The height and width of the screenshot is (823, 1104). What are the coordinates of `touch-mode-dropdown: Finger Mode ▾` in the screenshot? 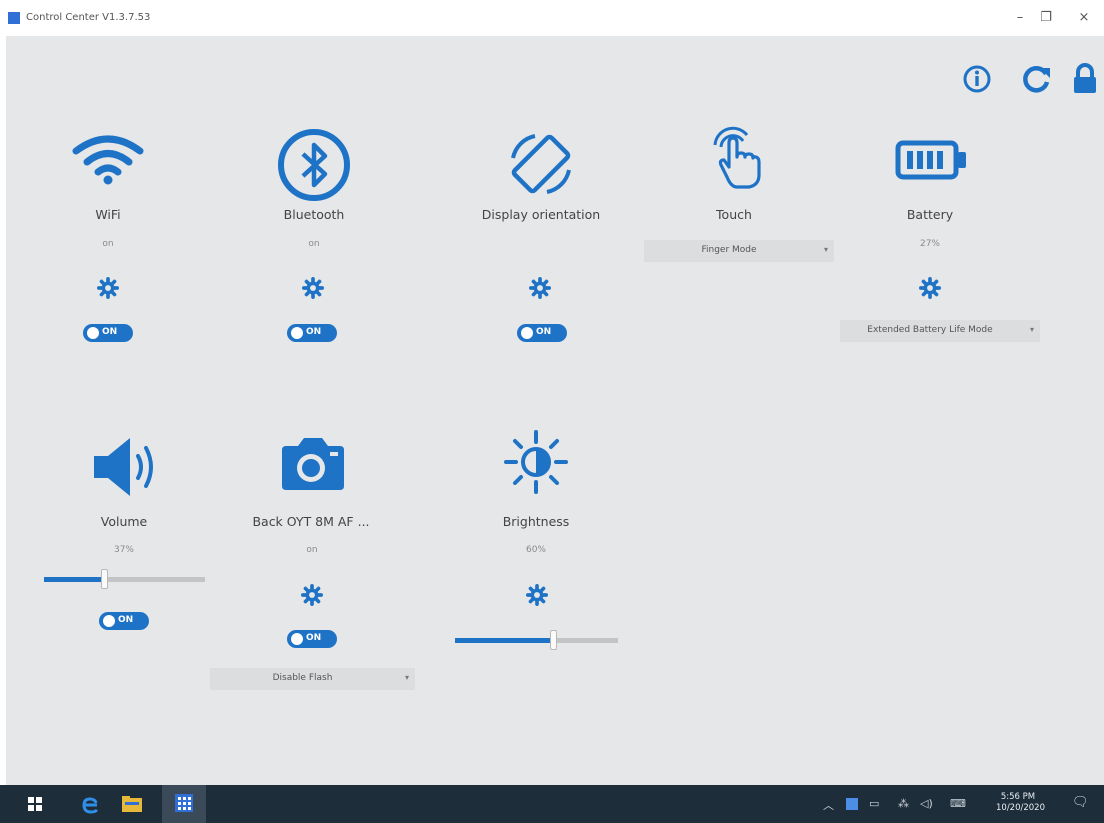 It's located at (739, 251).